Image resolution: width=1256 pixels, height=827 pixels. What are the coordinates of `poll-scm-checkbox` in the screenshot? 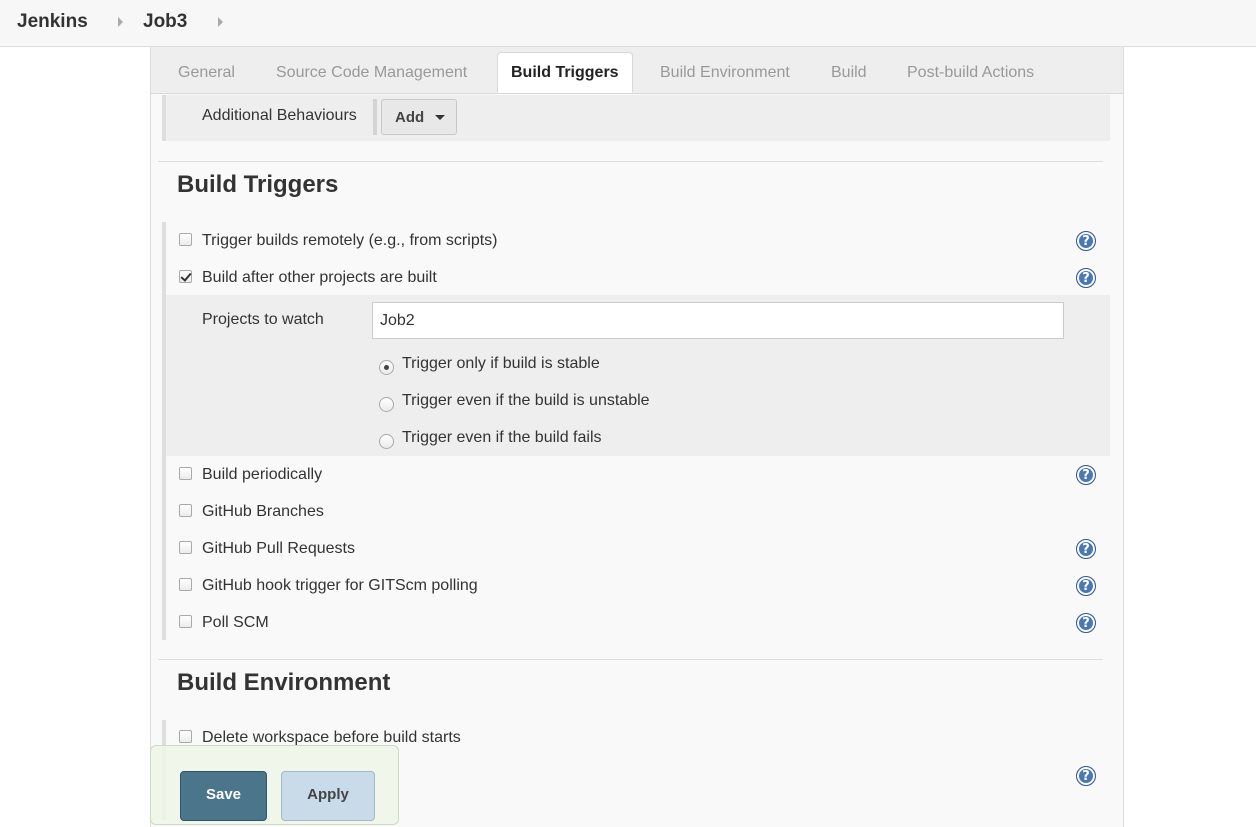 It's located at (185, 621).